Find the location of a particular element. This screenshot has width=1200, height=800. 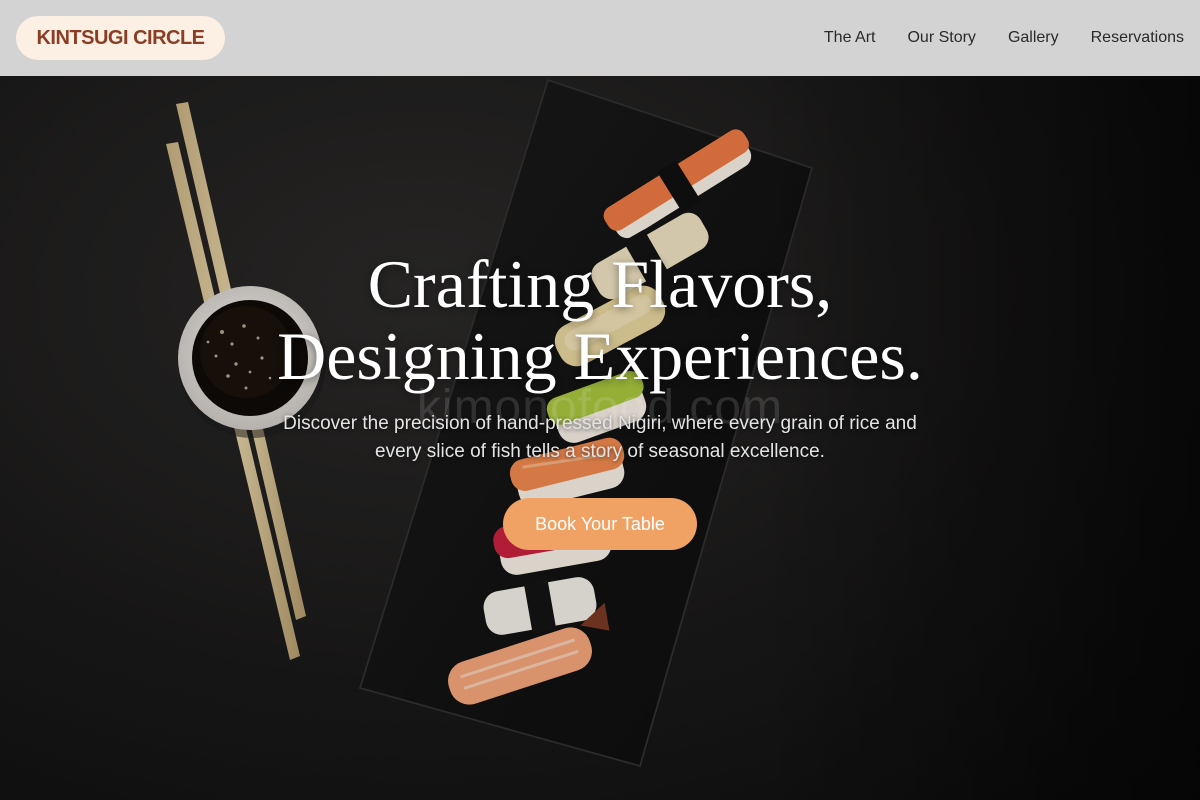

main-nav: The Art Our Story Gallery Reservations is located at coordinates (1004, 38).